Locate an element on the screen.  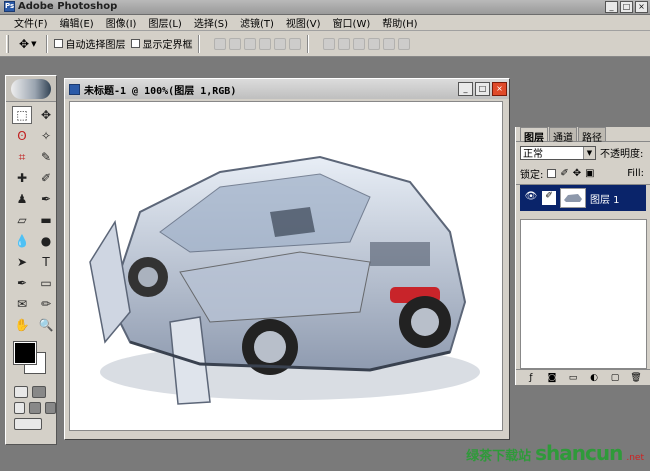
menu-edit: 编辑(E) is located at coordinates (77, 22).